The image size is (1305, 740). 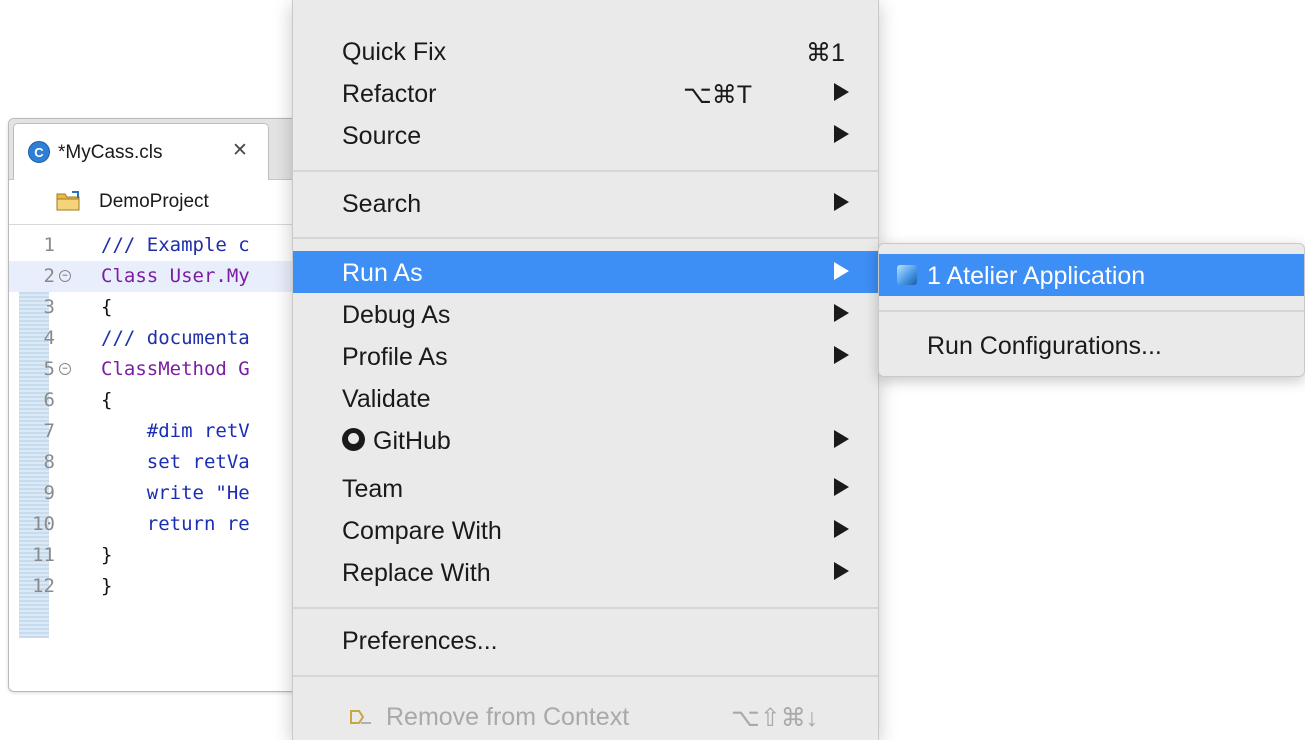 What do you see at coordinates (373, 489) in the screenshot?
I see `menu-item-label: Team` at bounding box center [373, 489].